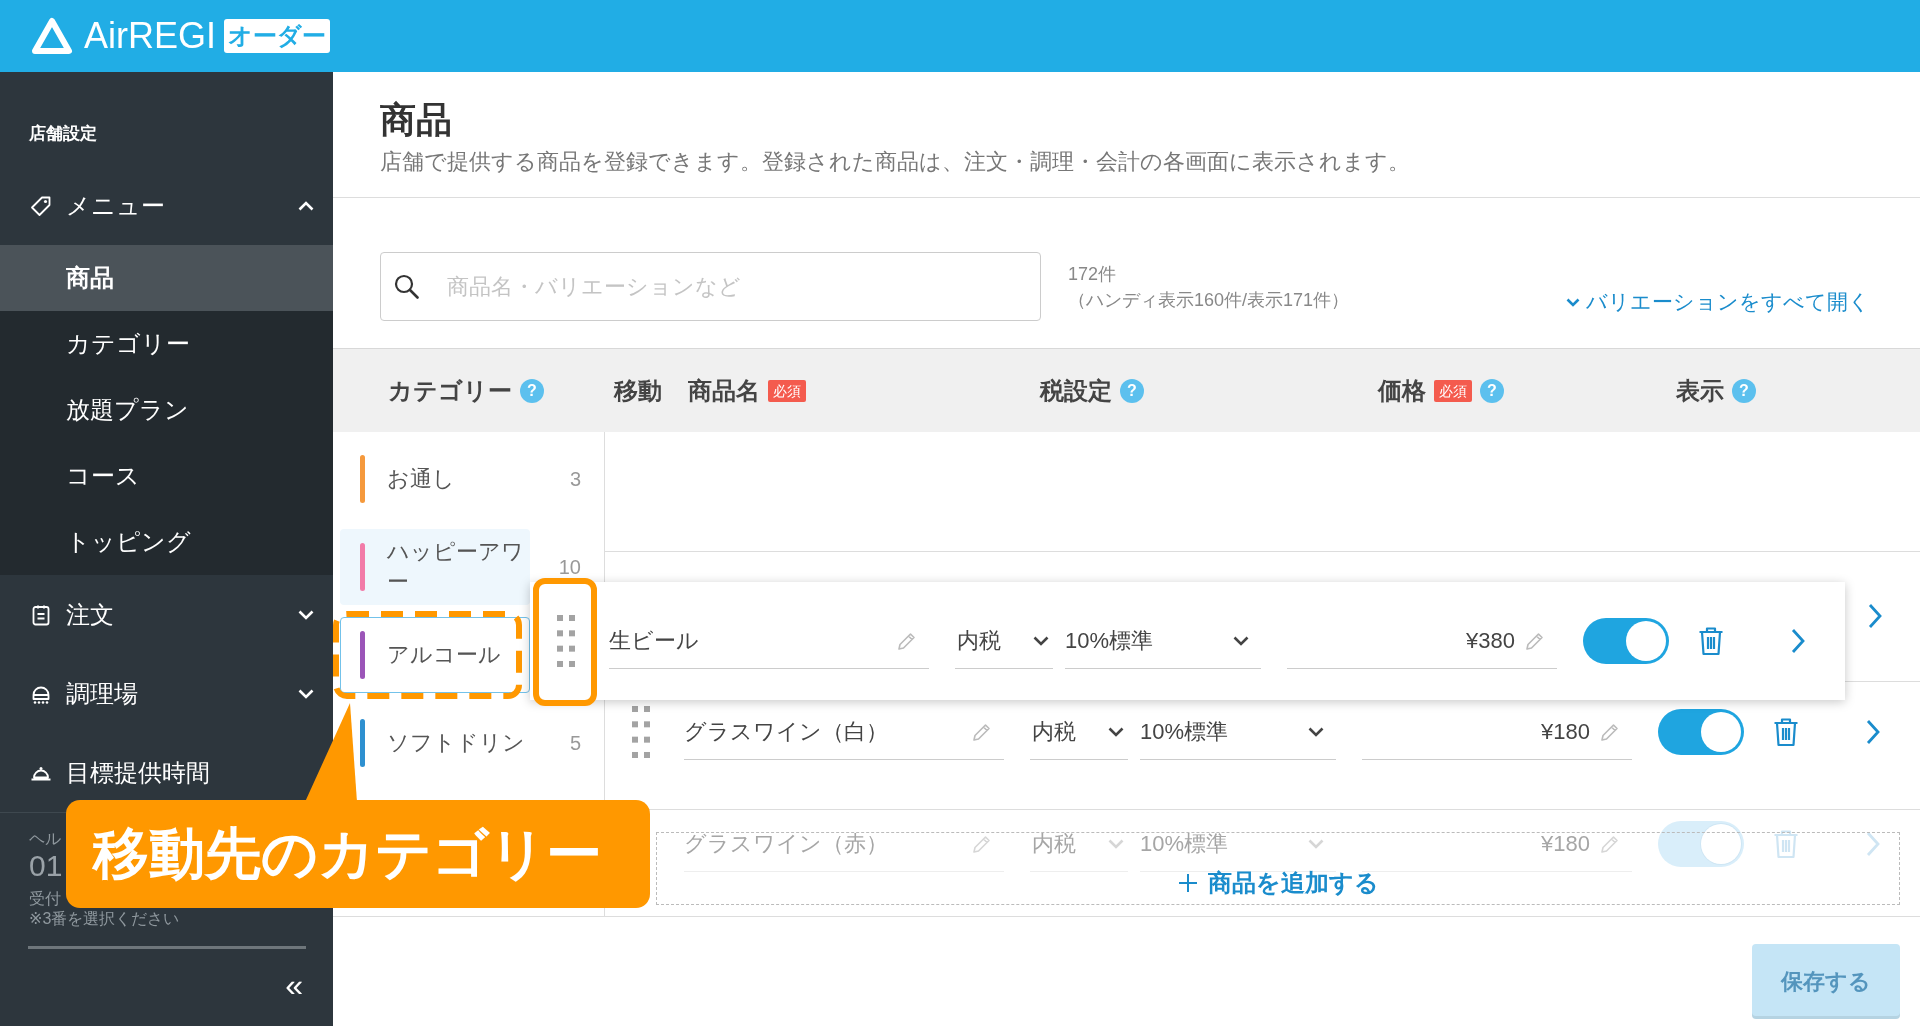 The height and width of the screenshot is (1026, 1920). Describe the element at coordinates (416, 120) in the screenshot. I see `page-title: 商品` at that location.